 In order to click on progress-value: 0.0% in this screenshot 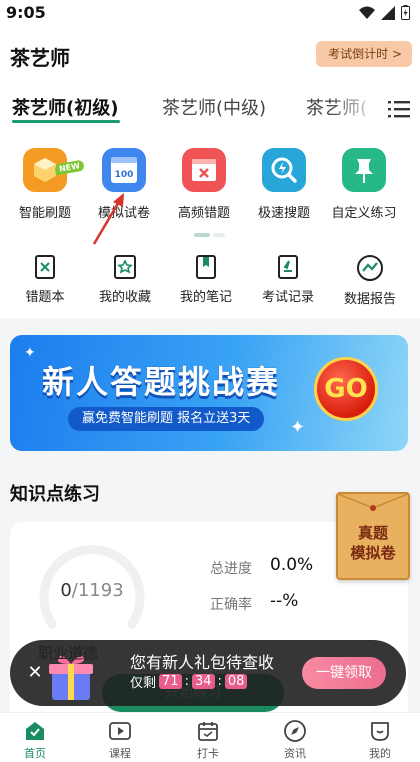, I will do `click(292, 565)`.